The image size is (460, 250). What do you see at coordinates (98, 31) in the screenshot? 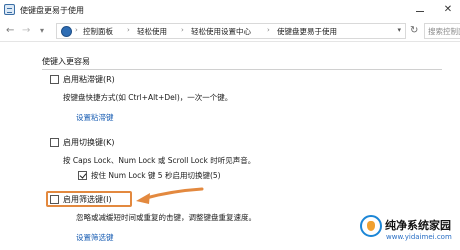
I see `breadcrumb-item-control-panel: 控制面板` at bounding box center [98, 31].